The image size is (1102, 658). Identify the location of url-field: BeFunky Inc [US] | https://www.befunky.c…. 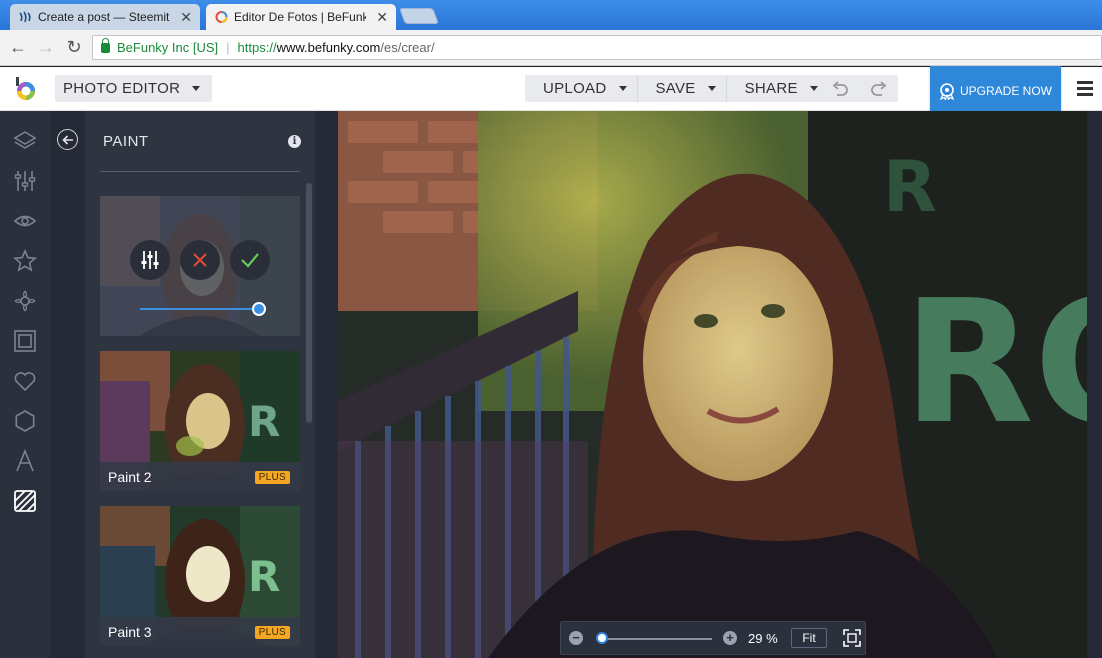
(597, 47).